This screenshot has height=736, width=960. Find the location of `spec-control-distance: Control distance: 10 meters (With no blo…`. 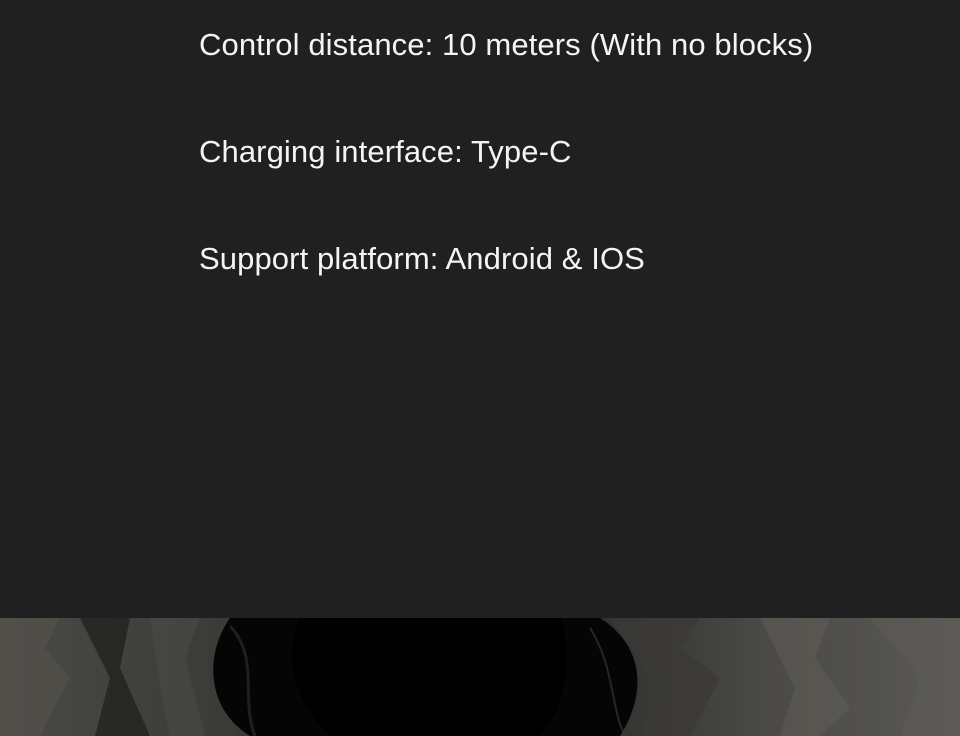

spec-control-distance: Control distance: 10 meters (With no blo… is located at coordinates (506, 44).